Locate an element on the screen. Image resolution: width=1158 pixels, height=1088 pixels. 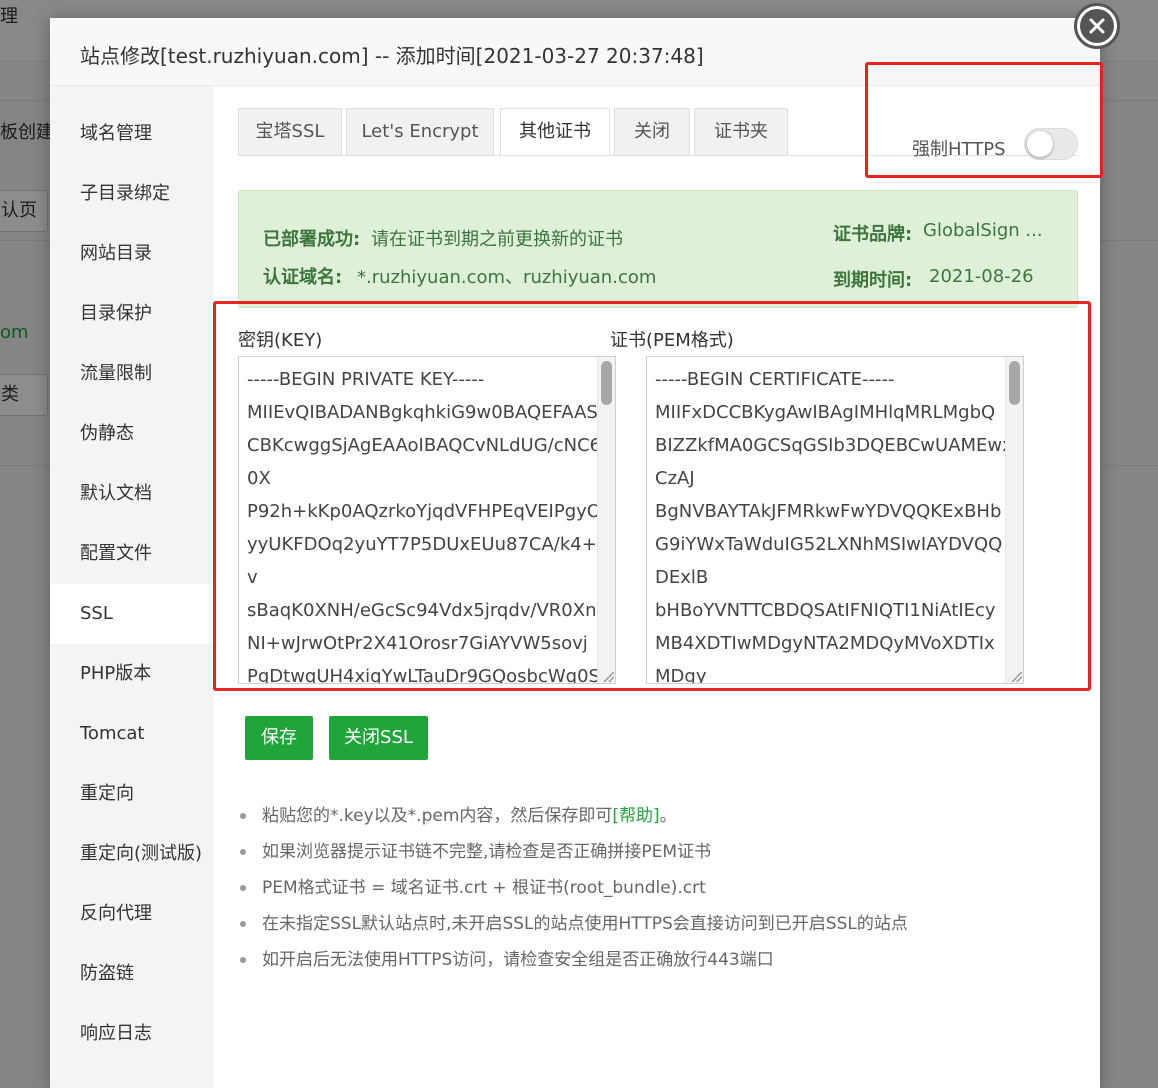
cert-line: -----BEGIN CERTIFICATE----- is located at coordinates (775, 379).